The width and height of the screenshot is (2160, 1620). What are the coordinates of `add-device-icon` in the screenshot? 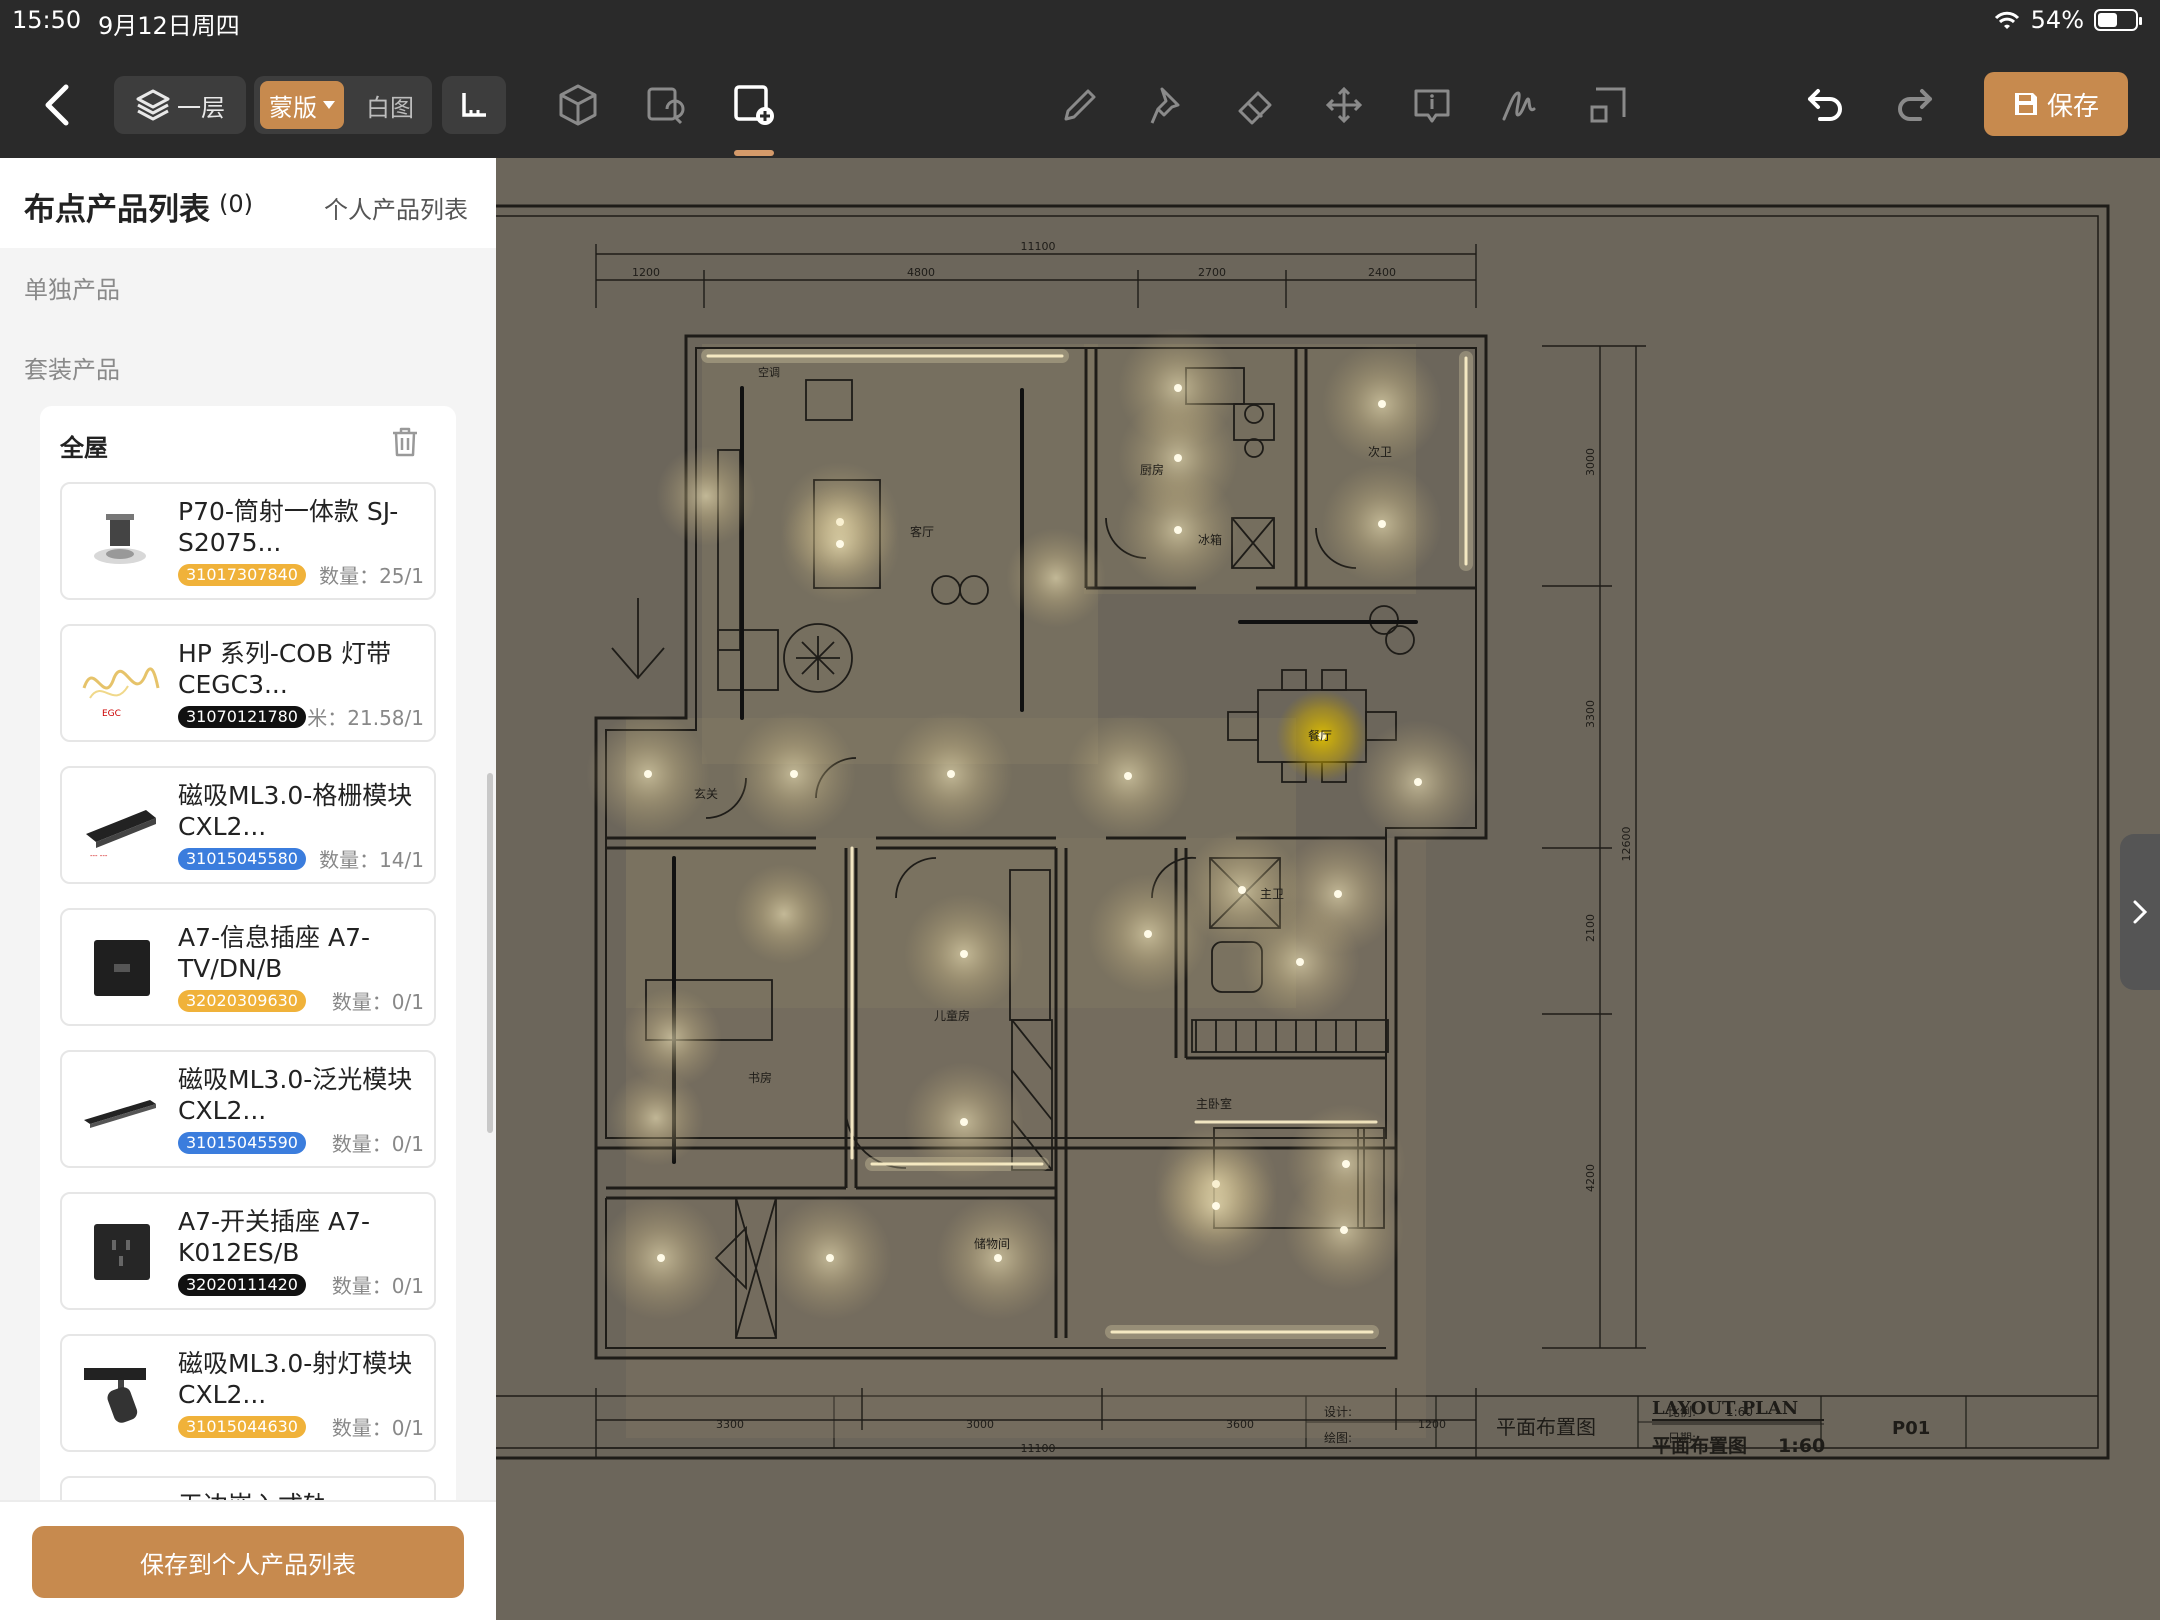 It's located at (754, 105).